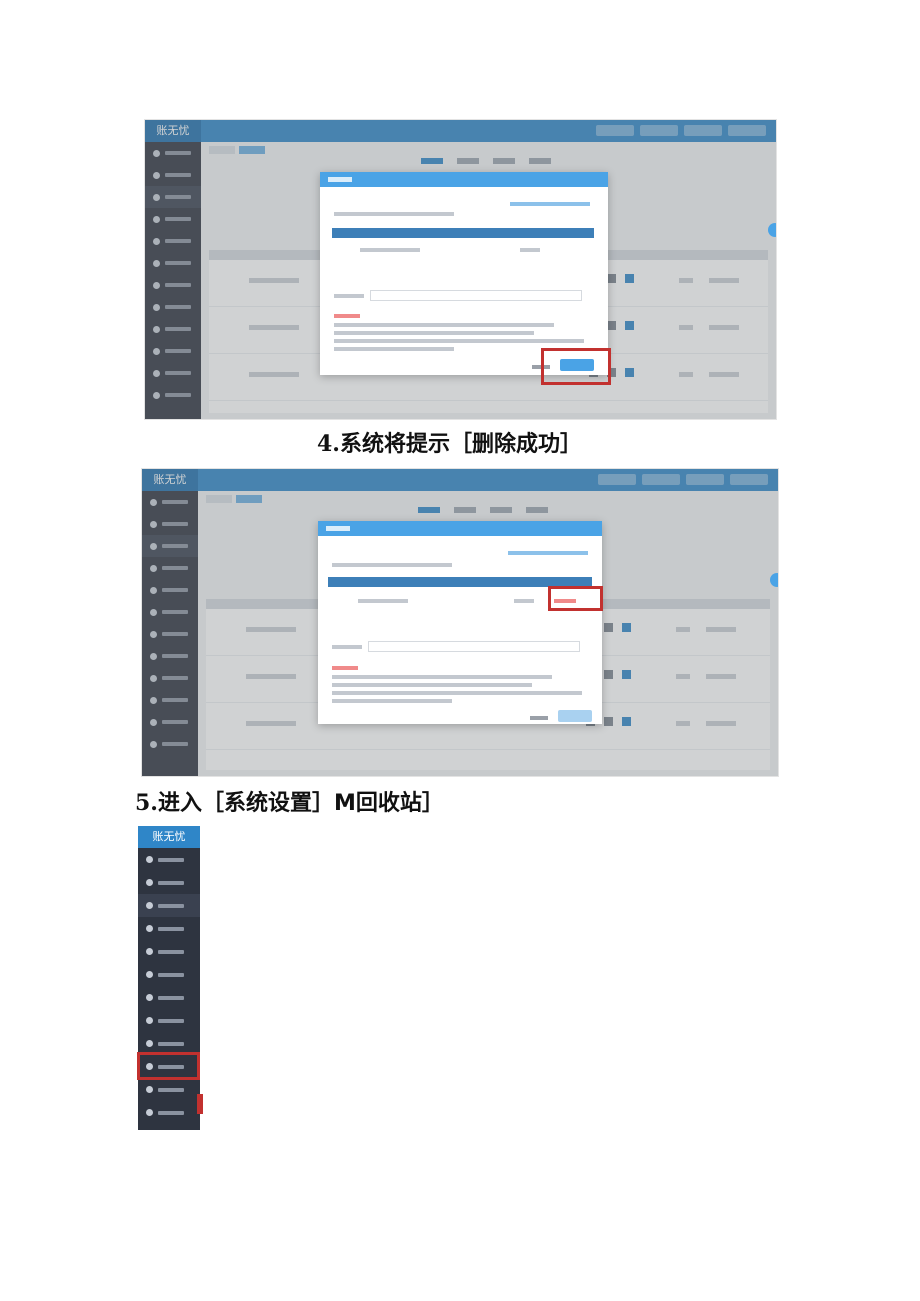 This screenshot has height=1301, width=920. What do you see at coordinates (576, 366) in the screenshot?
I see `highlight-confirm-button` at bounding box center [576, 366].